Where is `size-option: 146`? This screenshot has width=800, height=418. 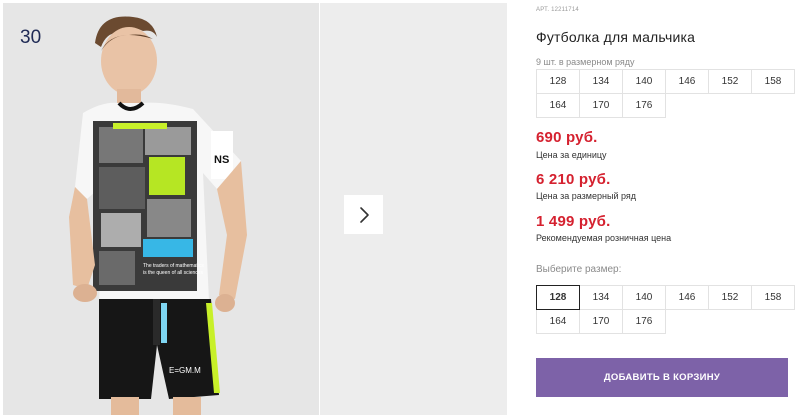 size-option: 146 is located at coordinates (687, 297).